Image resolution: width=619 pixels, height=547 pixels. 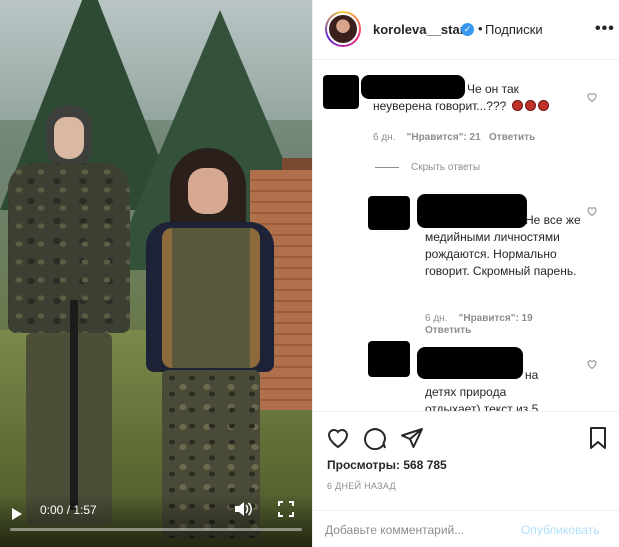 What do you see at coordinates (156, 529) in the screenshot?
I see `video-progress-bar` at bounding box center [156, 529].